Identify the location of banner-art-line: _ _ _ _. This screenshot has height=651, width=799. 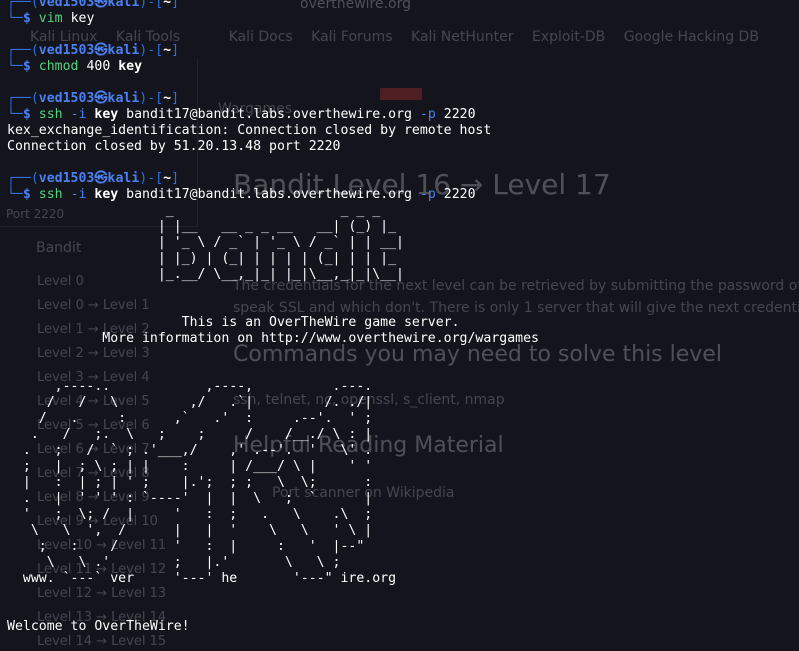
(194, 210).